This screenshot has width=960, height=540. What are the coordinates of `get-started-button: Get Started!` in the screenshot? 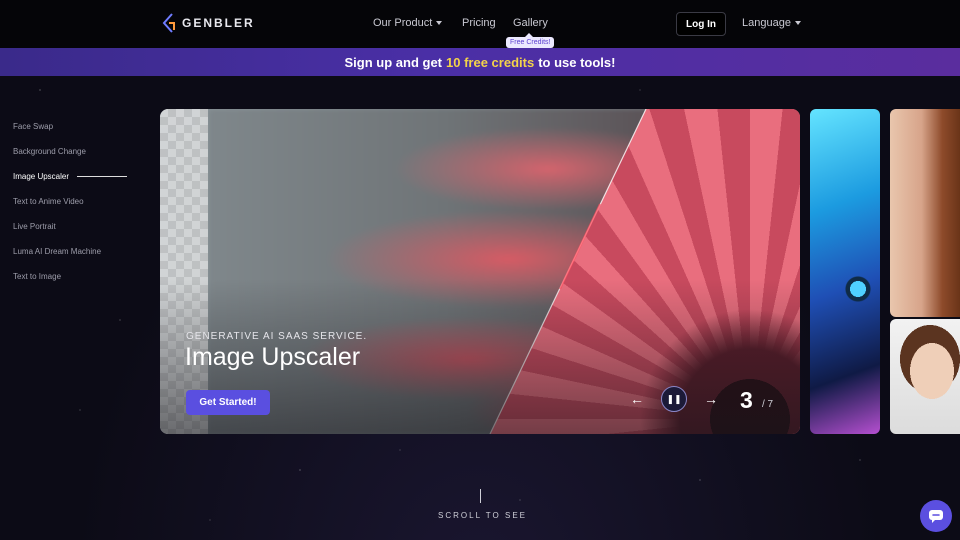 It's located at (228, 402).